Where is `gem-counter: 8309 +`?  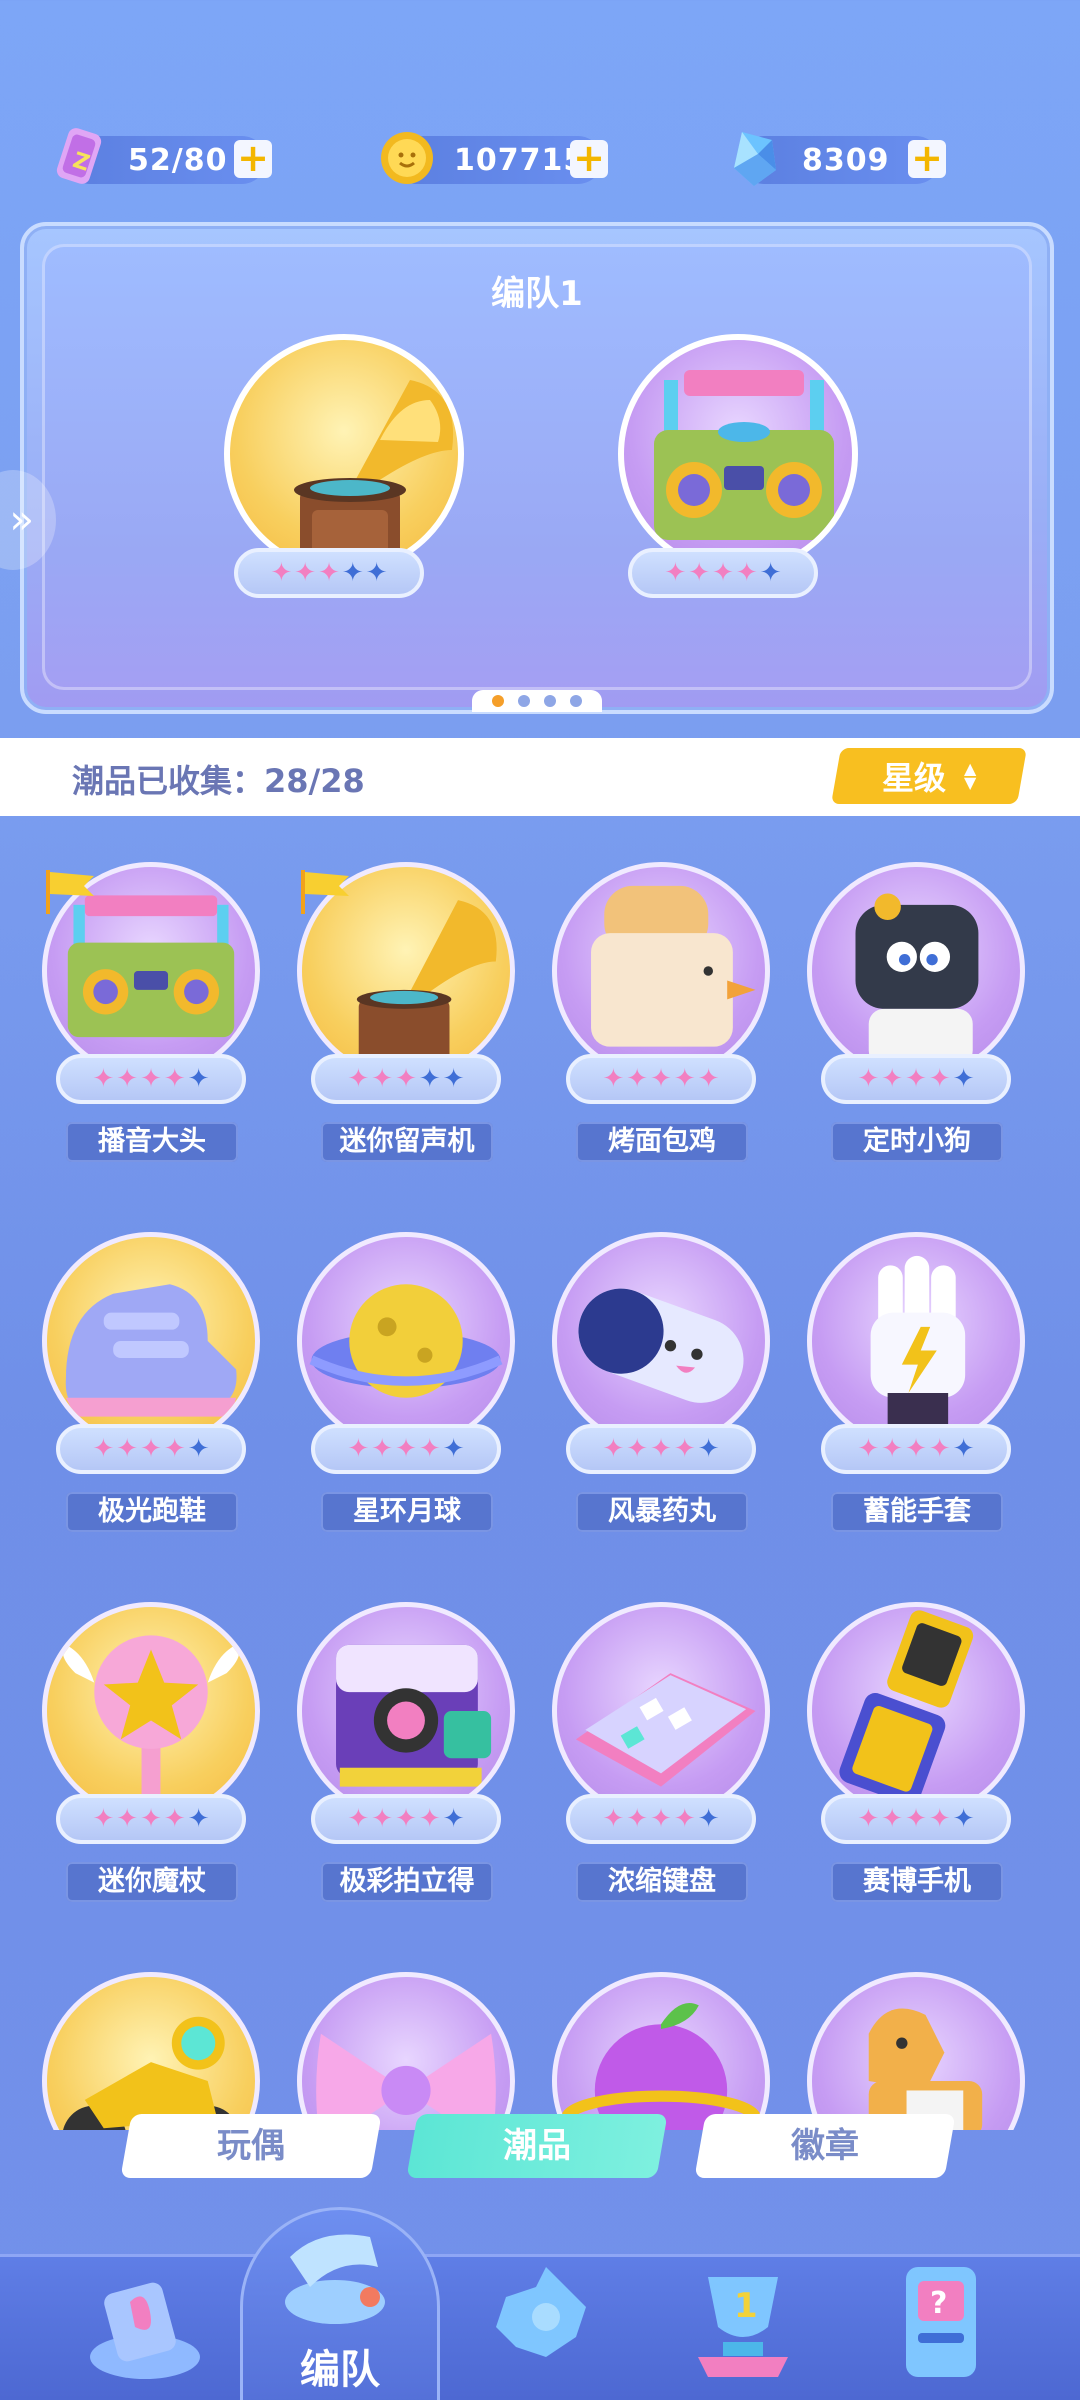 gem-counter: 8309 + is located at coordinates (840, 159).